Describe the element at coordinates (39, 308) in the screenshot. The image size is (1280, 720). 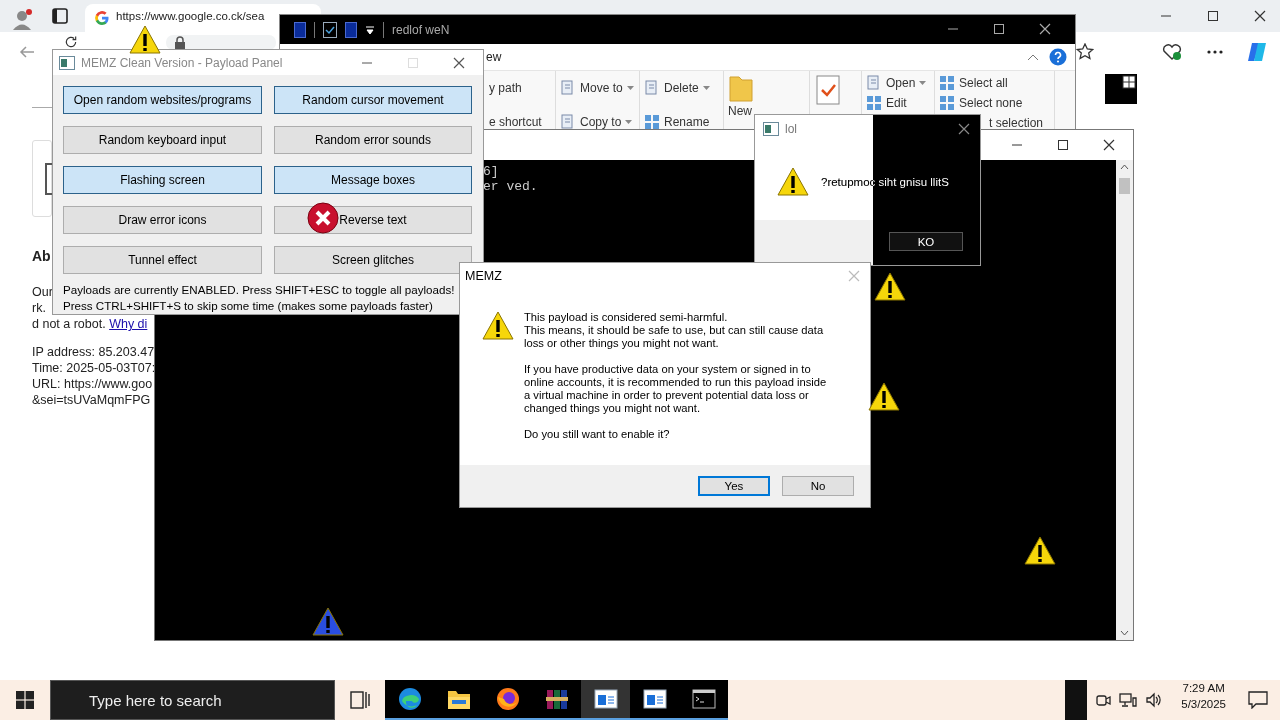
I see `paragraph-text: rk.` at that location.